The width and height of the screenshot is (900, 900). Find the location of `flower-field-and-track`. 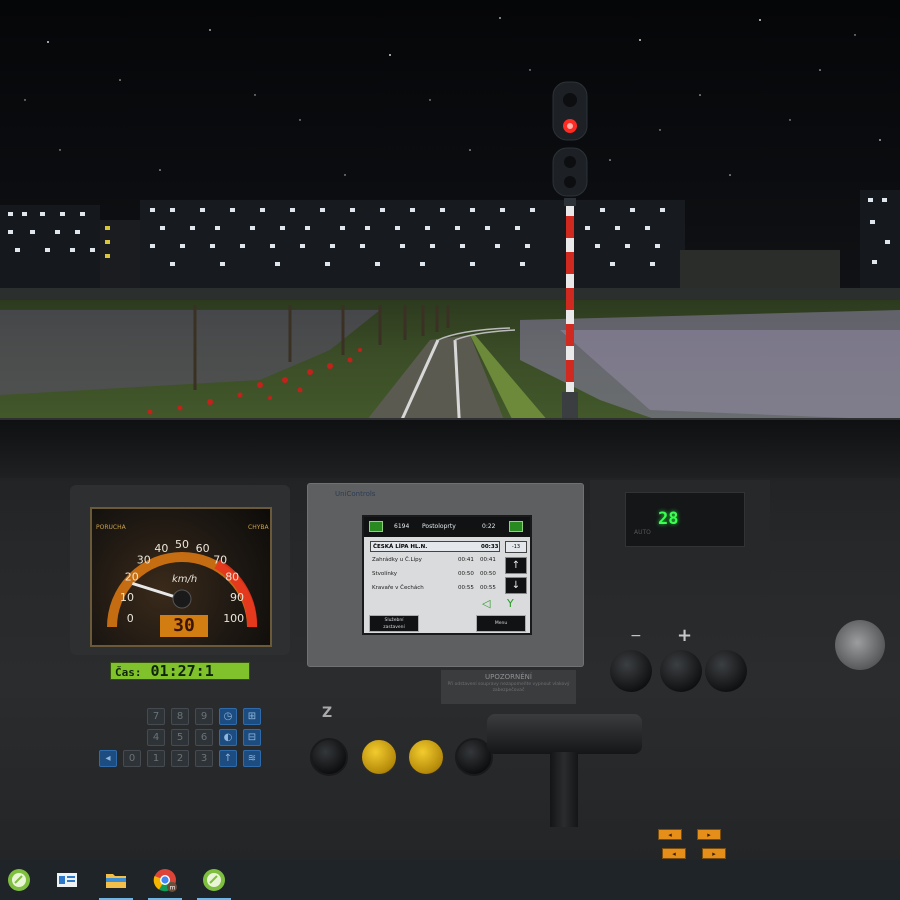

flower-field-and-track is located at coordinates (450, 370).